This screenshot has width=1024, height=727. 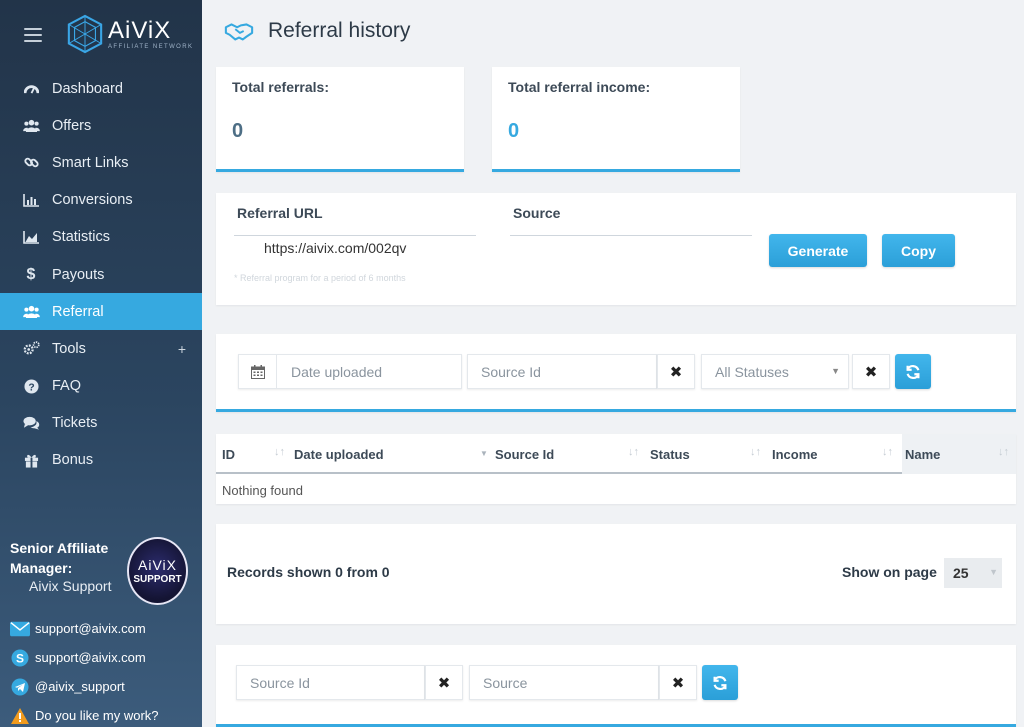 I want to click on sidebar-item-label: Offers, so click(x=72, y=125).